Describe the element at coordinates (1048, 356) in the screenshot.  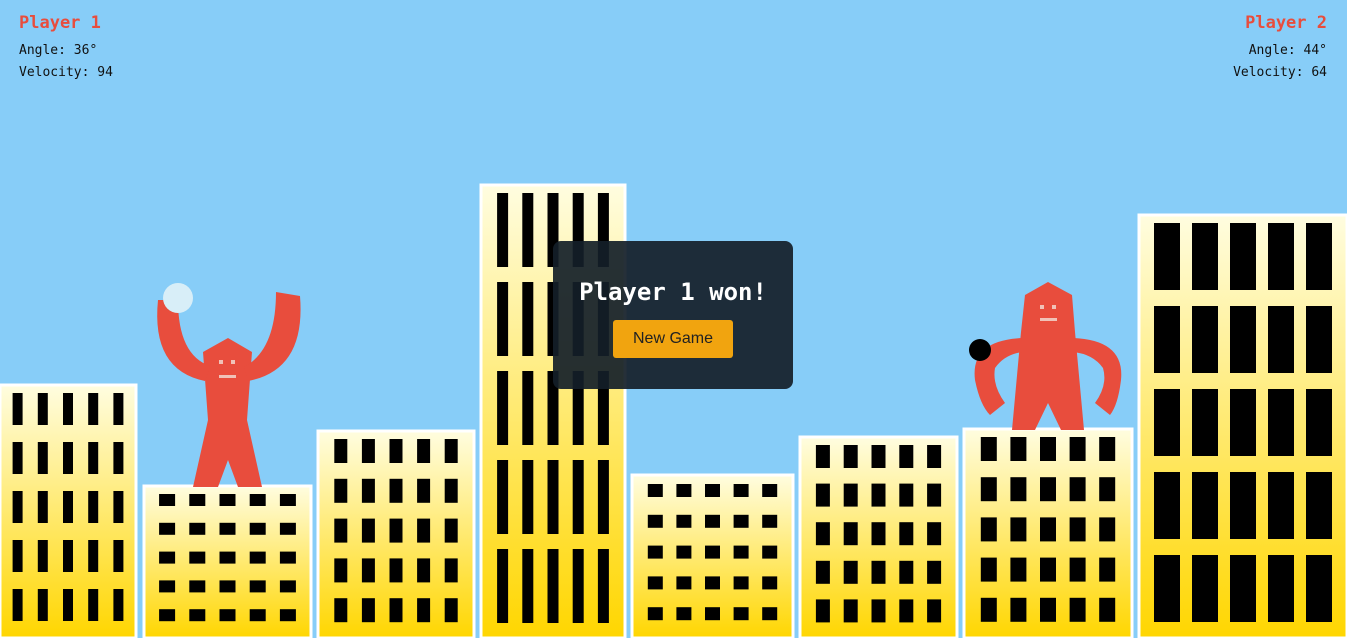
I see `gorilla-right-icon` at that location.